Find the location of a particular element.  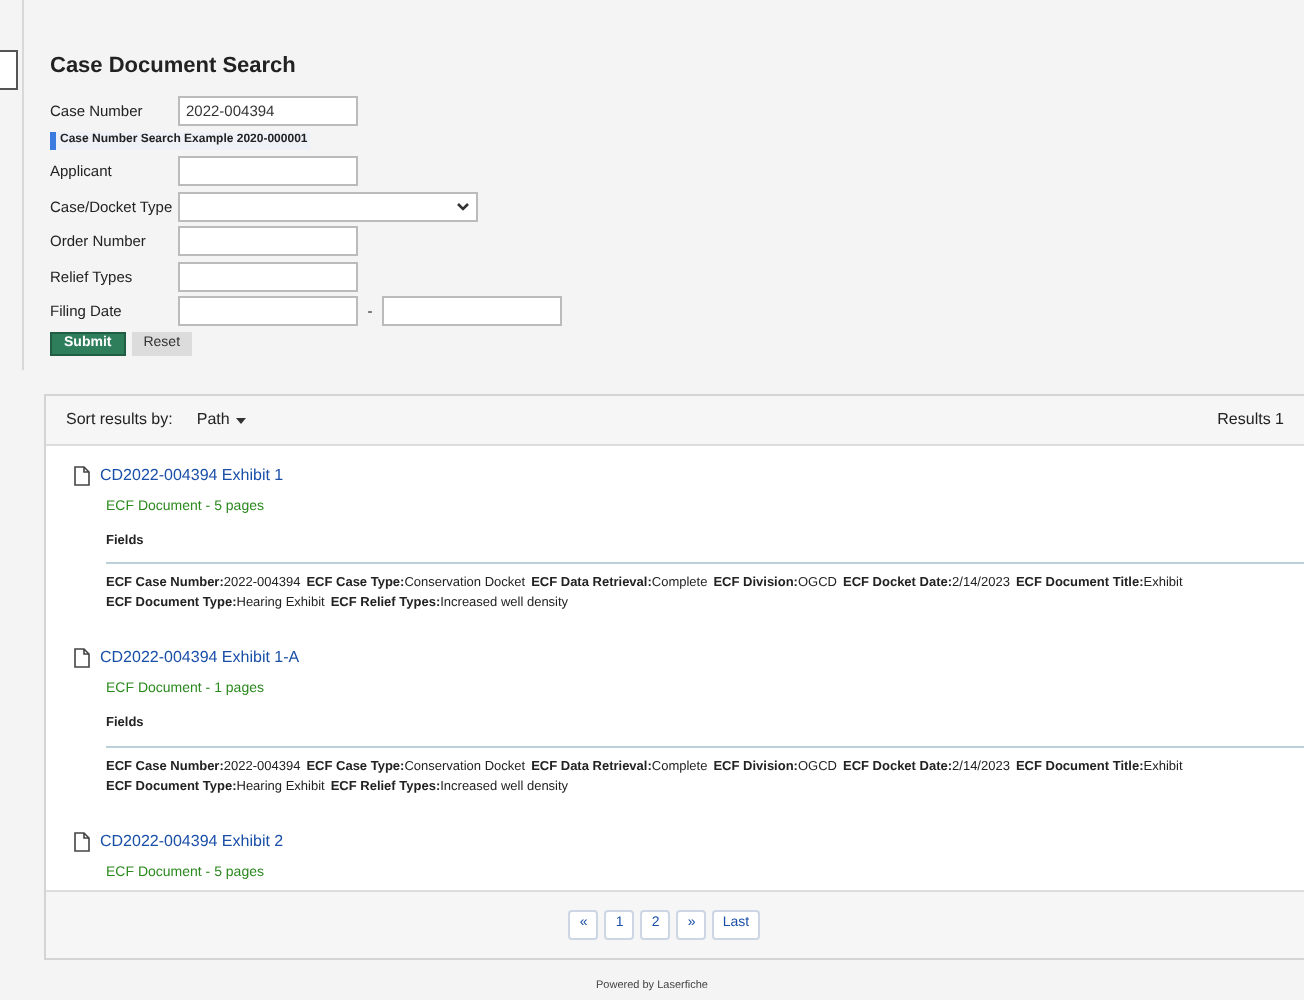

sort-dropdown: Path is located at coordinates (221, 420).